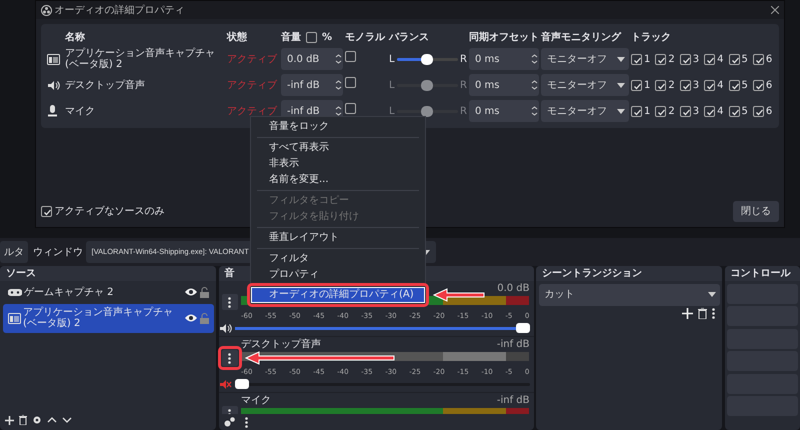  What do you see at coordinates (327, 37) in the screenshot?
I see `percent-label: %` at bounding box center [327, 37].